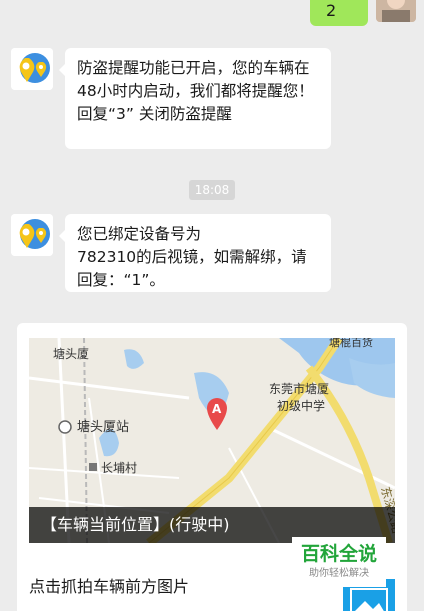 Image resolution: width=424 pixels, height=611 pixels. I want to click on message-line: 防盗提醒功能已开启，您的车辆在, so click(193, 68).